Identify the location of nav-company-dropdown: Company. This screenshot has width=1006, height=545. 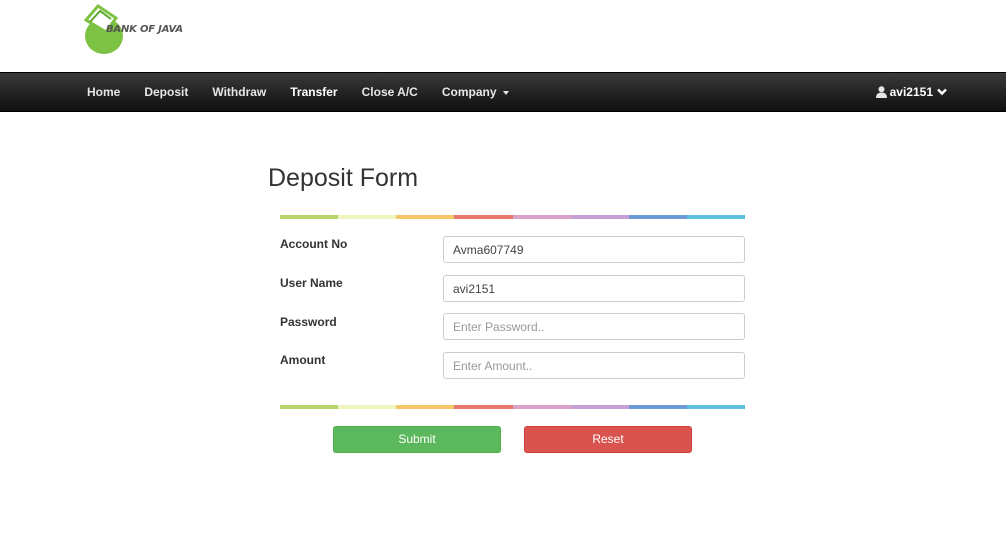
(475, 92).